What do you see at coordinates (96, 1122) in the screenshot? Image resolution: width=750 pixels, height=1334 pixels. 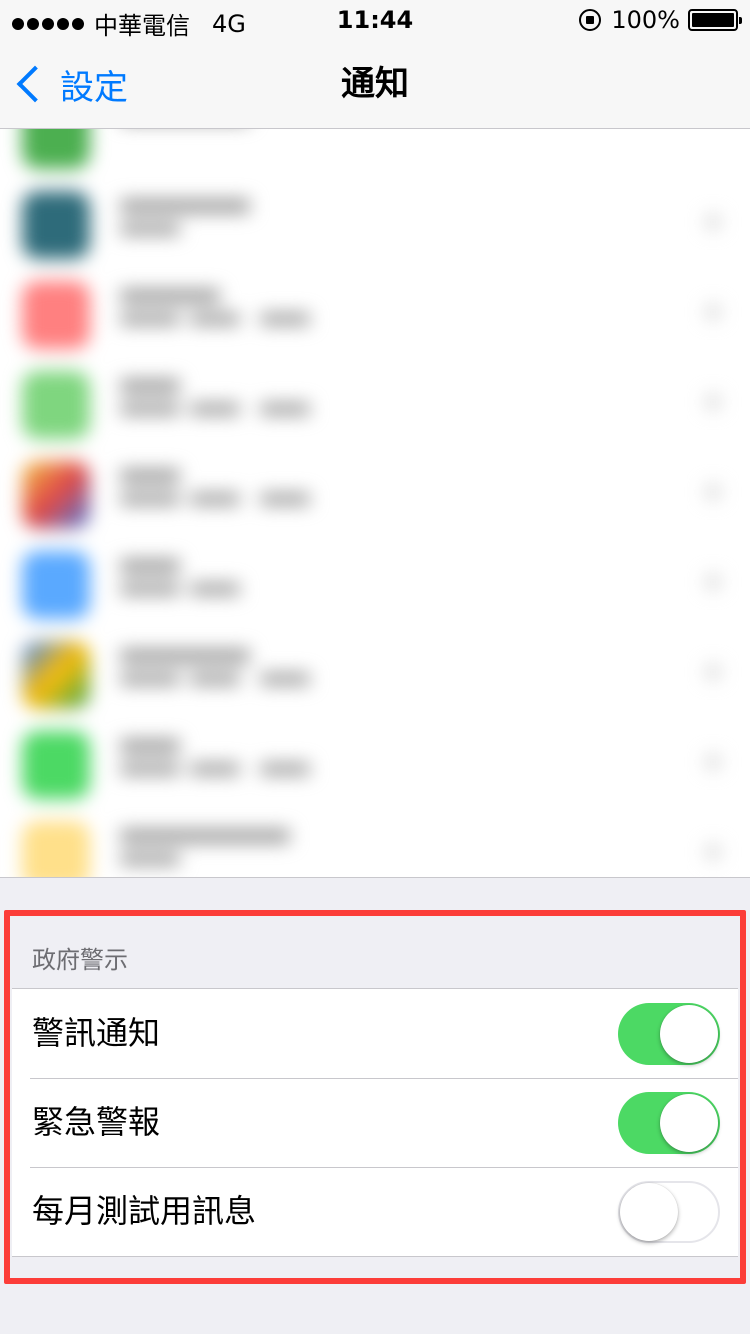 I see `alert-label: 緊急警報` at bounding box center [96, 1122].